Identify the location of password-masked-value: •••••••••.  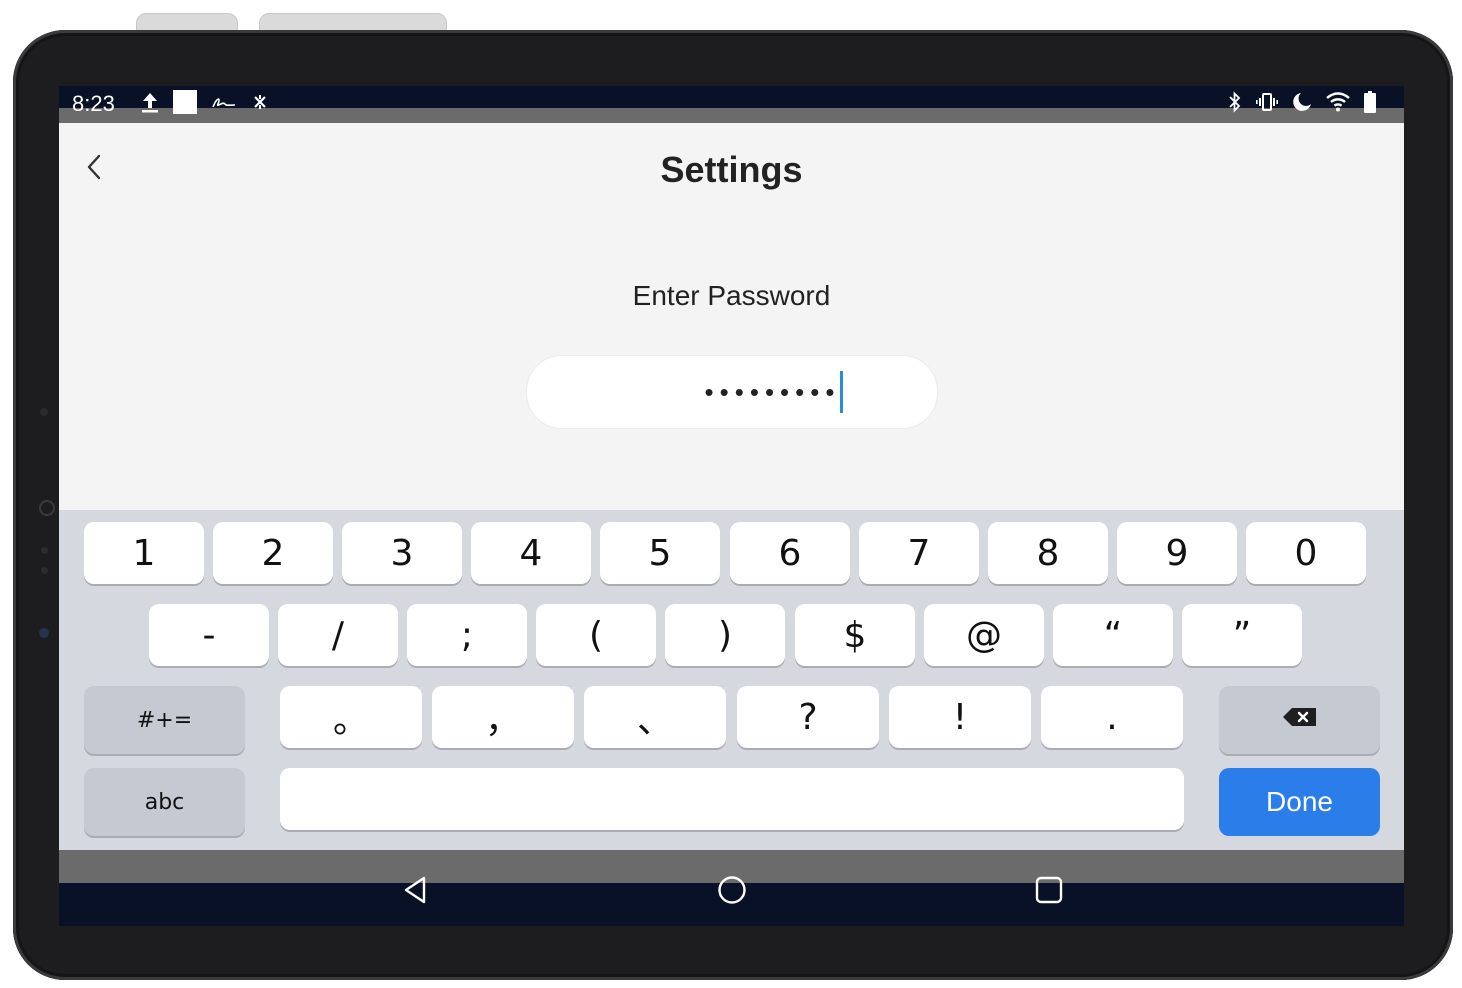
(772, 391).